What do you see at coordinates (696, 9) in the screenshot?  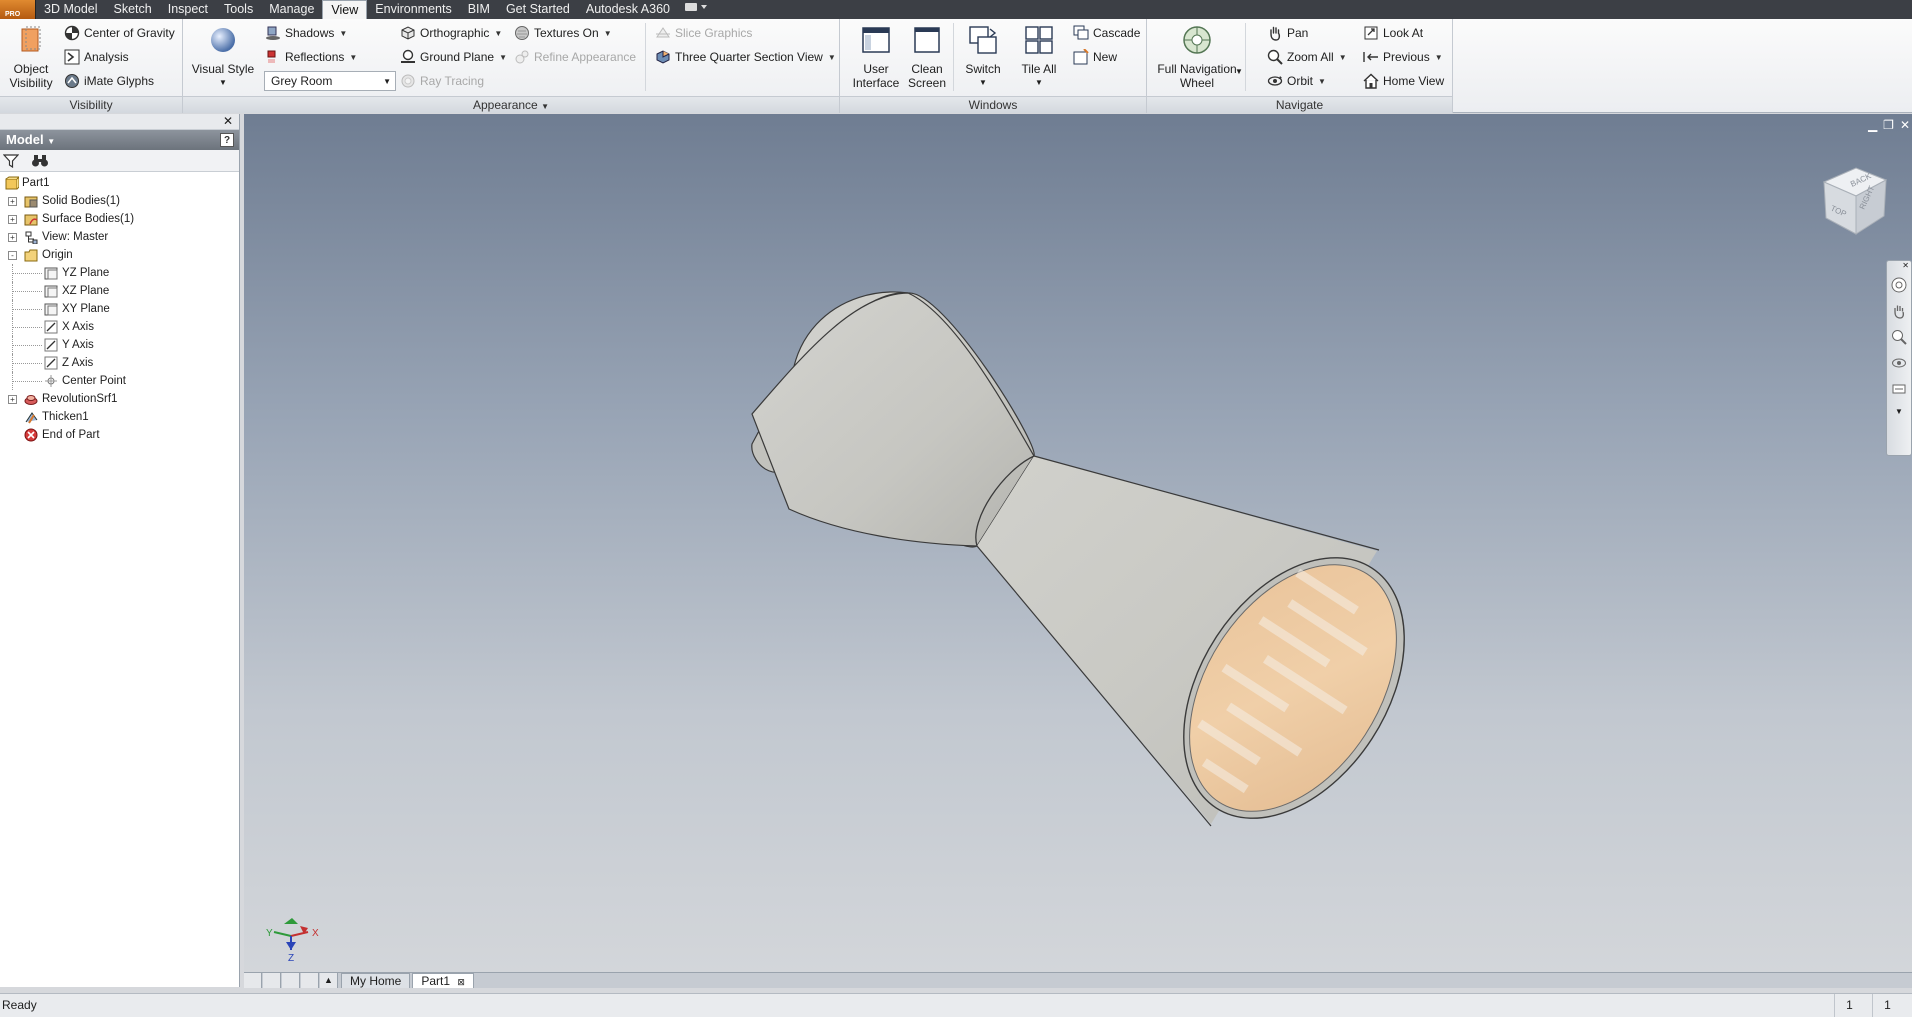 I see `ribbon-display-toggle` at bounding box center [696, 9].